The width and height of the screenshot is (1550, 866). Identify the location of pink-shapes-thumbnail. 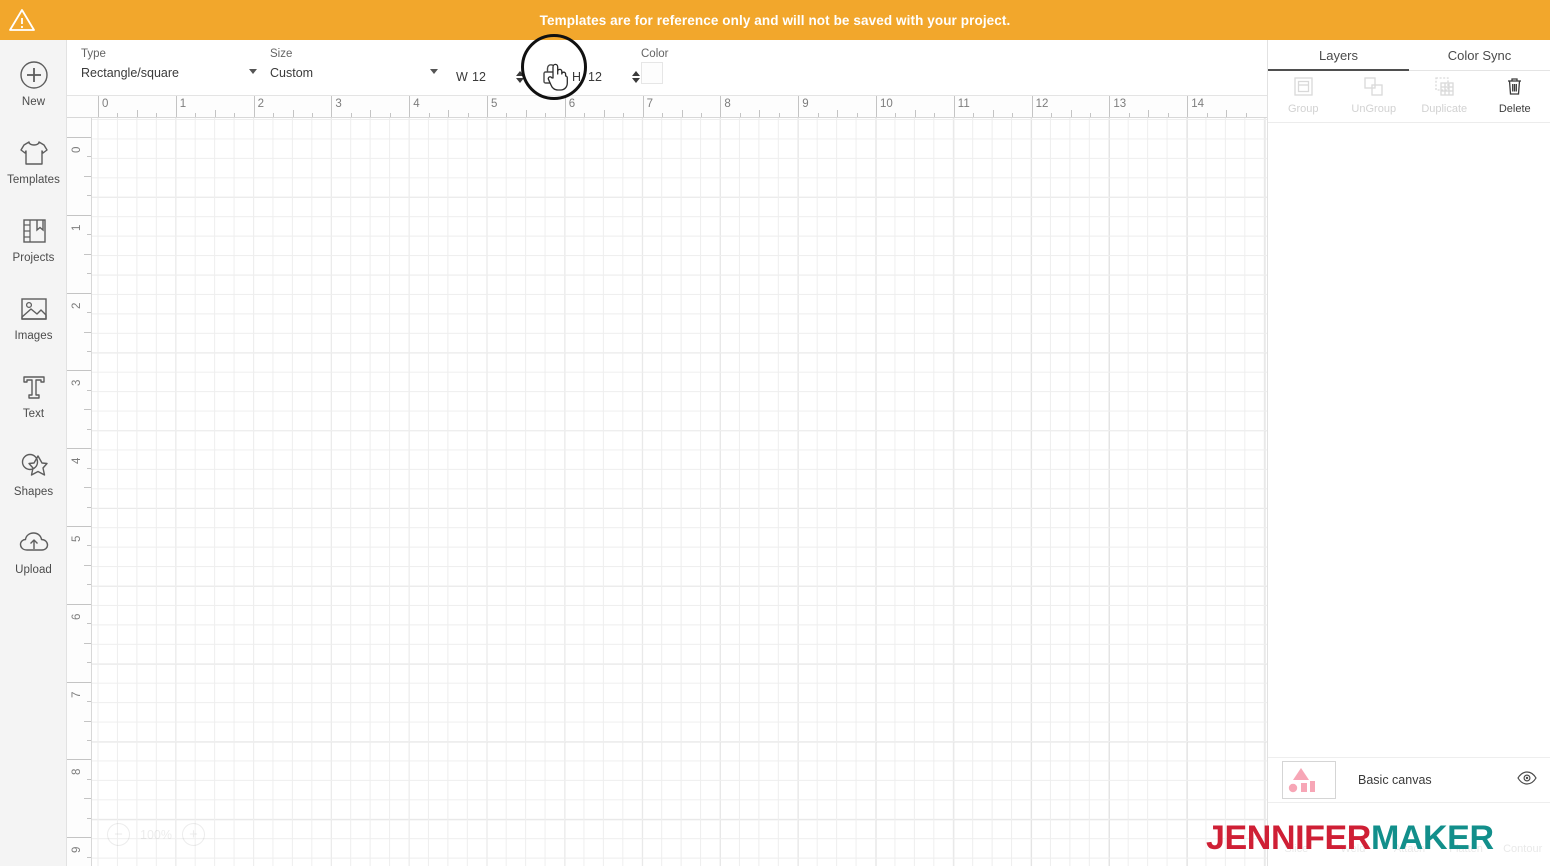
(1309, 780).